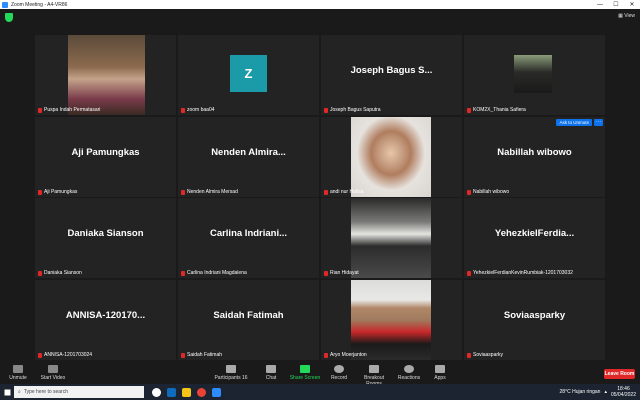  I want to click on share-screen-label: Share Screen, so click(305, 378).